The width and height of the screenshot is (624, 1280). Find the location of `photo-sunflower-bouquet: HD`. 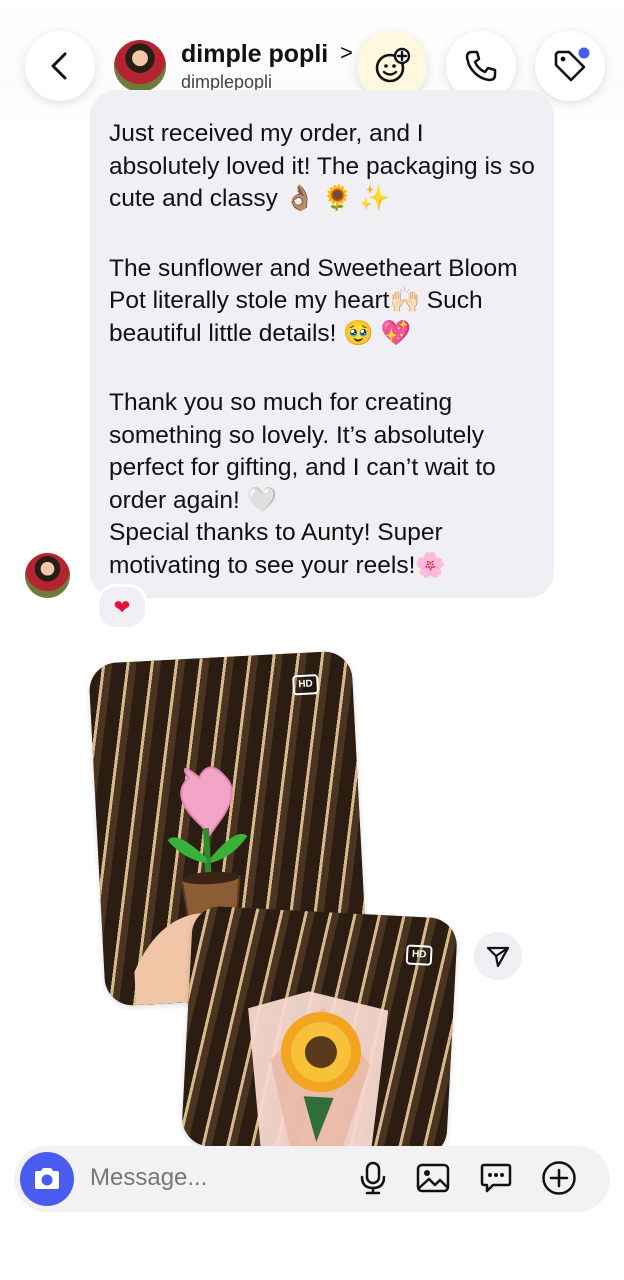

photo-sunflower-bouquet: HD is located at coordinates (319, 1032).